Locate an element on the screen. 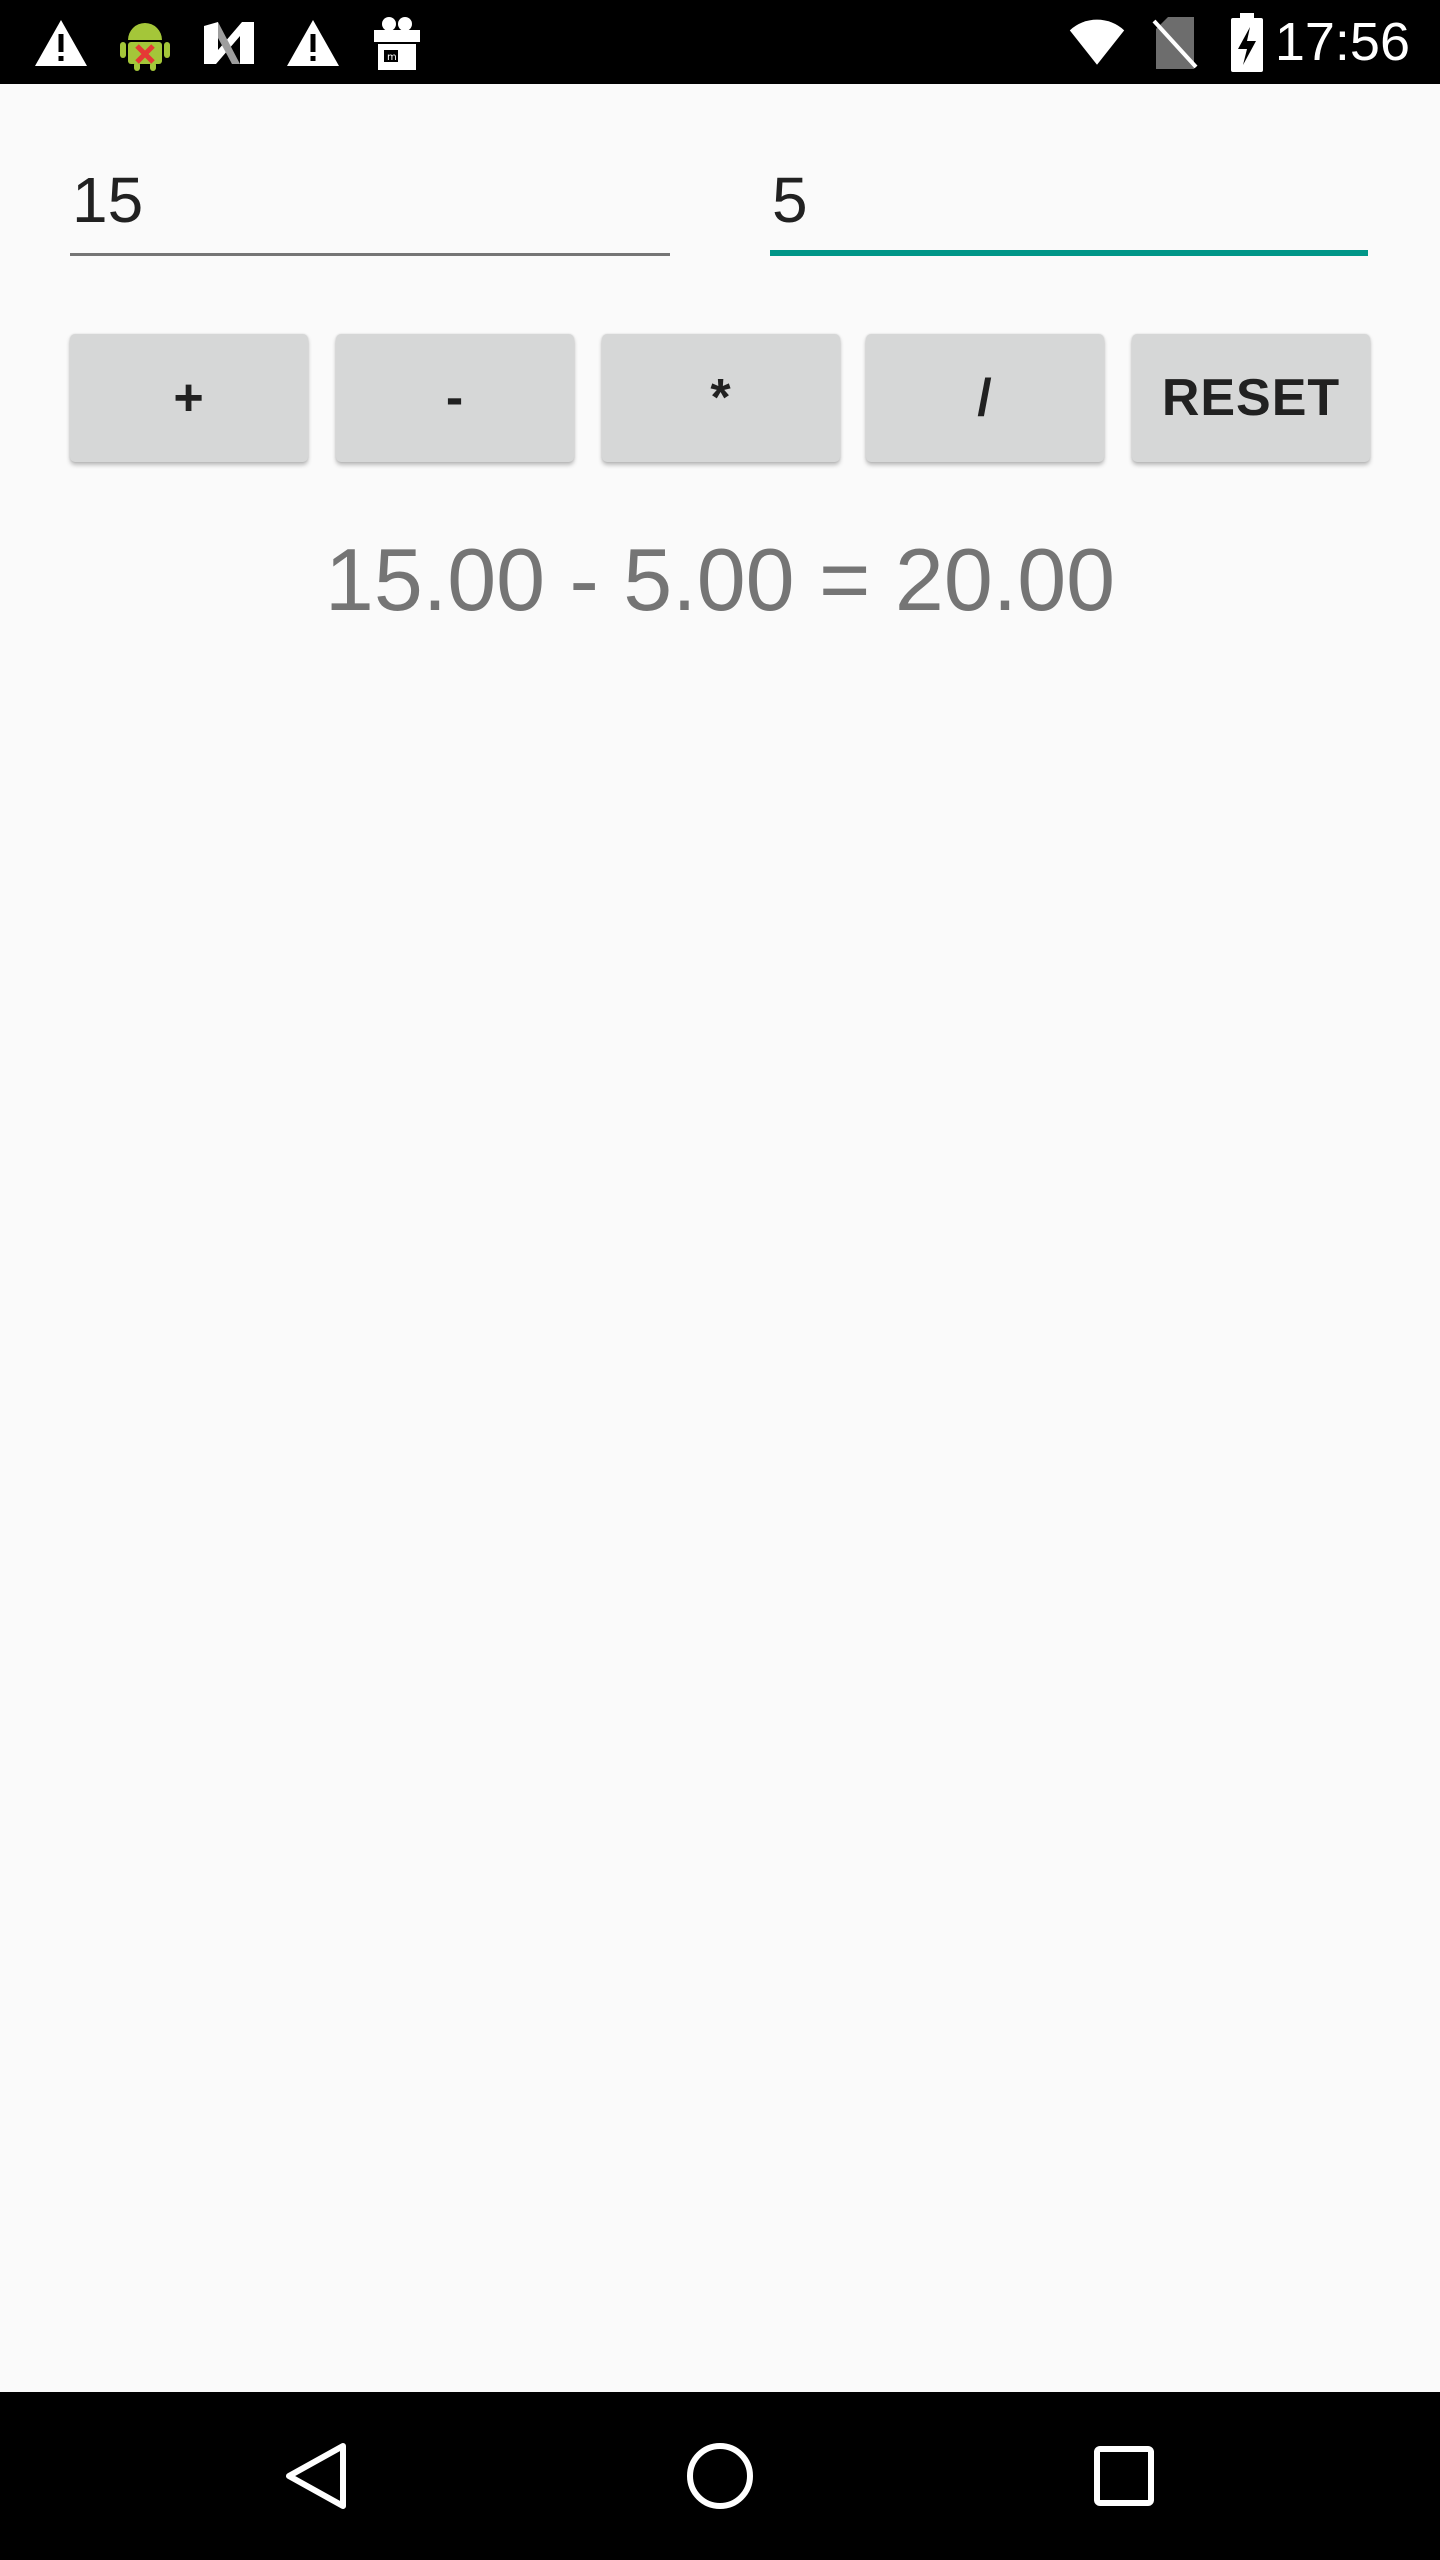 The height and width of the screenshot is (2560, 1440). n-icon is located at coordinates (229, 43).